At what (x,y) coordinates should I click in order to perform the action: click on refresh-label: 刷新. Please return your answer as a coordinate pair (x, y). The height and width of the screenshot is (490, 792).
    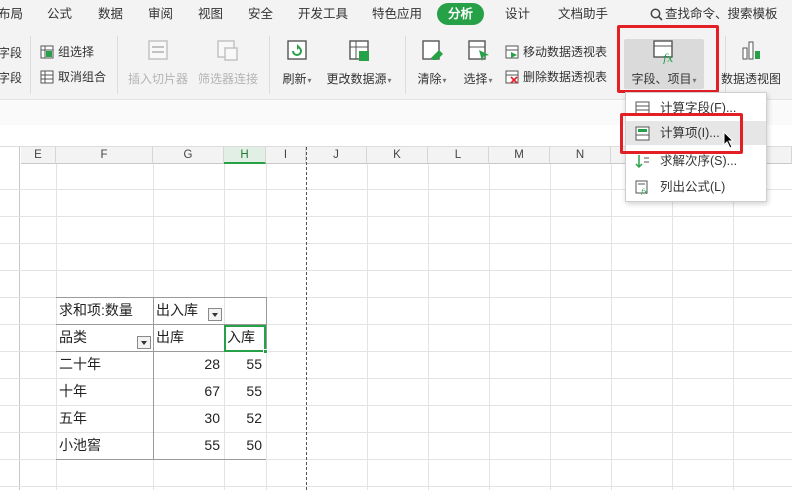
    Looking at the image, I should click on (294, 79).